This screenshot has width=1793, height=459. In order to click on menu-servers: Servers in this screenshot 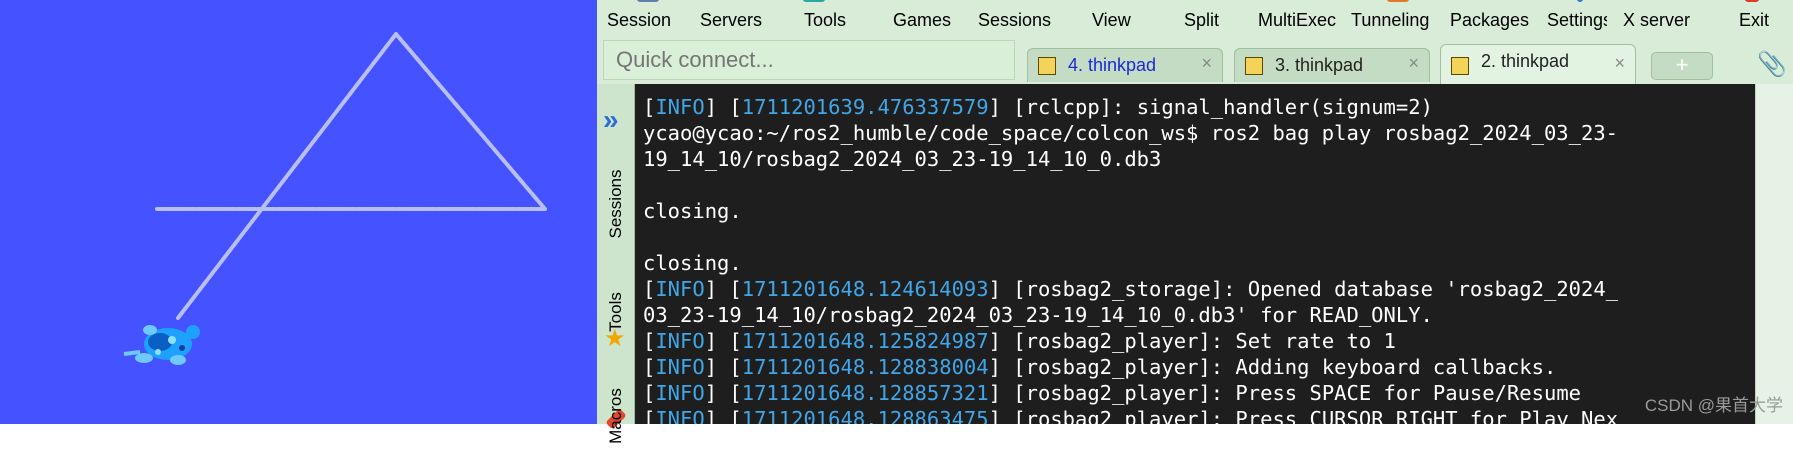, I will do `click(731, 20)`.